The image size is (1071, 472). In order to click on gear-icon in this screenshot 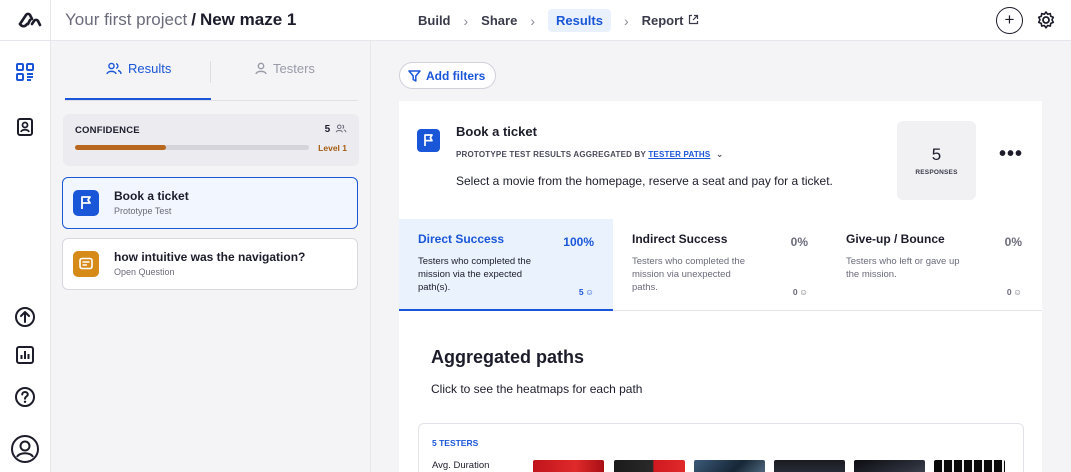, I will do `click(1046, 20)`.